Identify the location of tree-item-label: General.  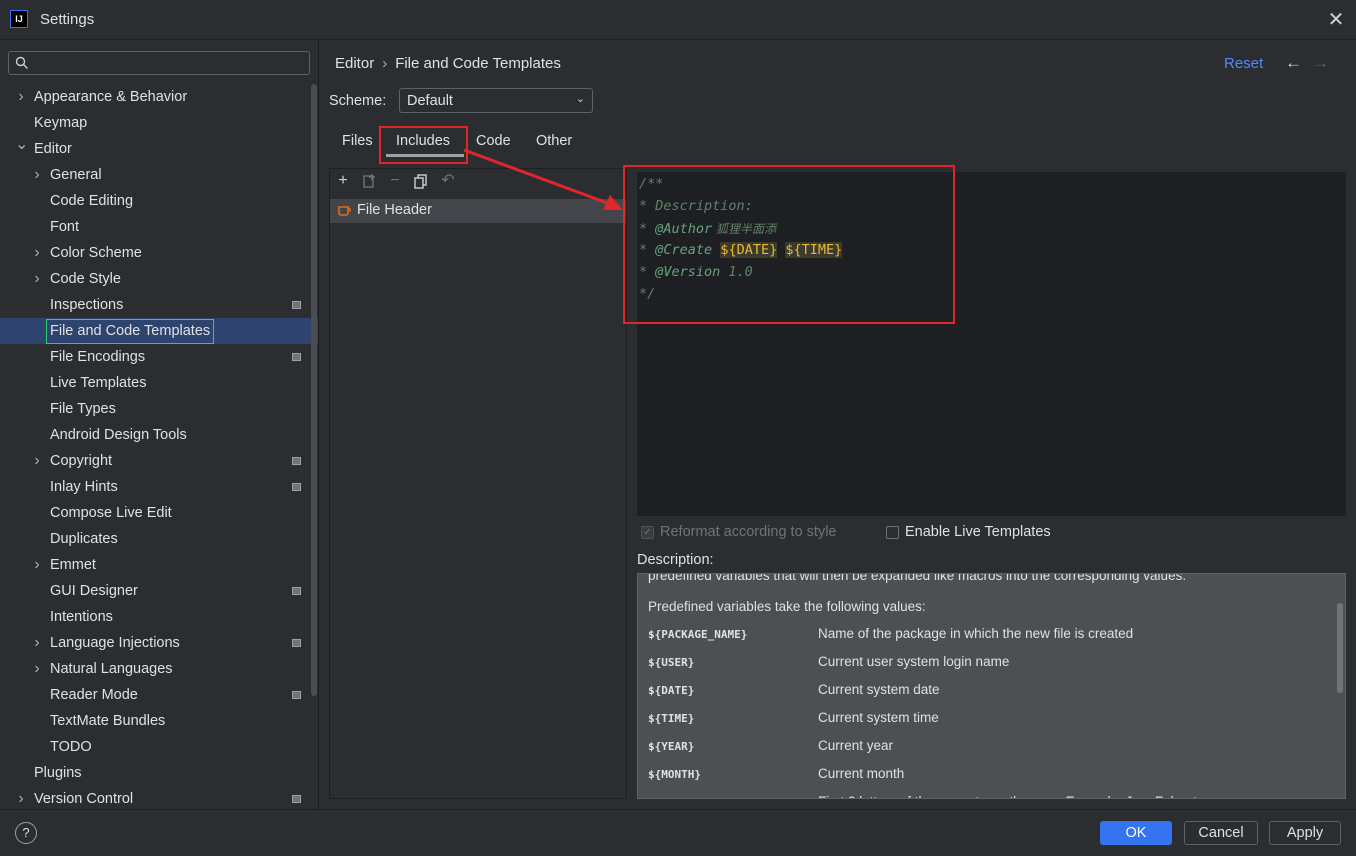
(76, 175).